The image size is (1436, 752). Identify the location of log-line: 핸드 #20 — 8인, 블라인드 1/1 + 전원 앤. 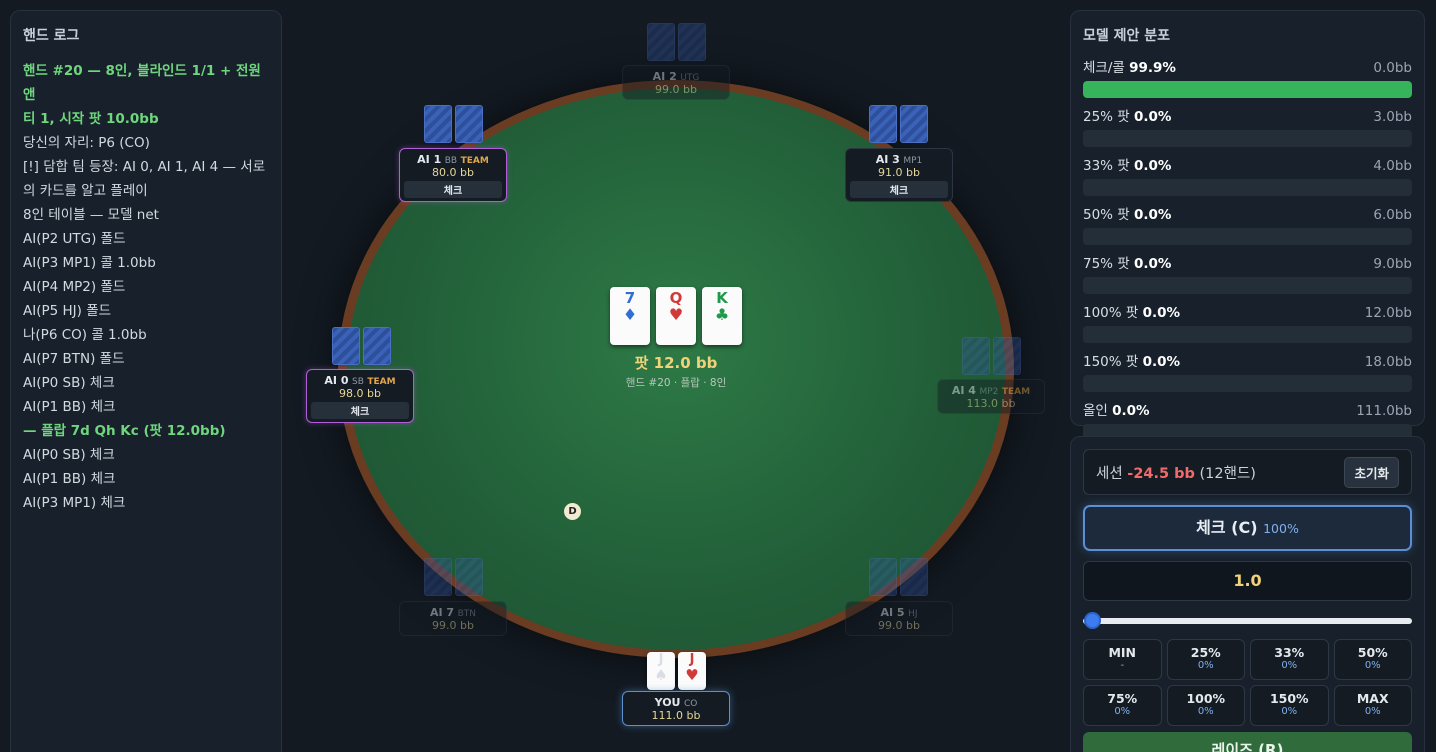
(142, 83).